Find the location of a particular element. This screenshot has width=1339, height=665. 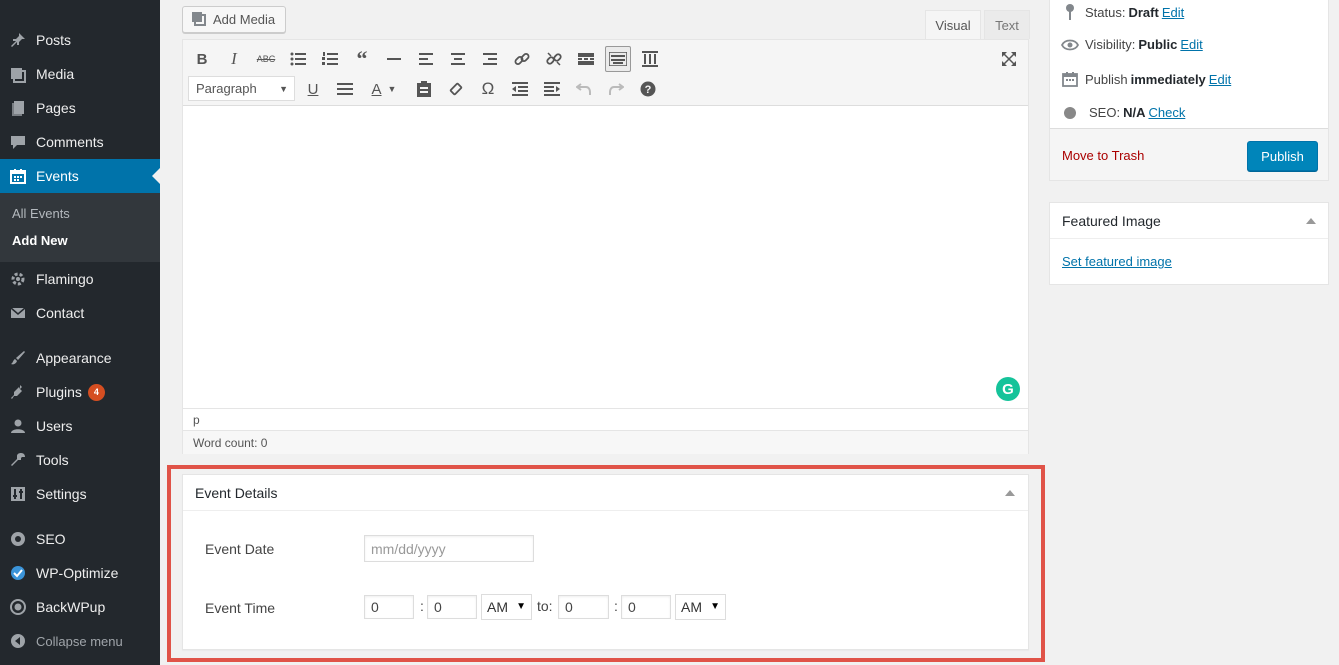

link-icon is located at coordinates (522, 59).